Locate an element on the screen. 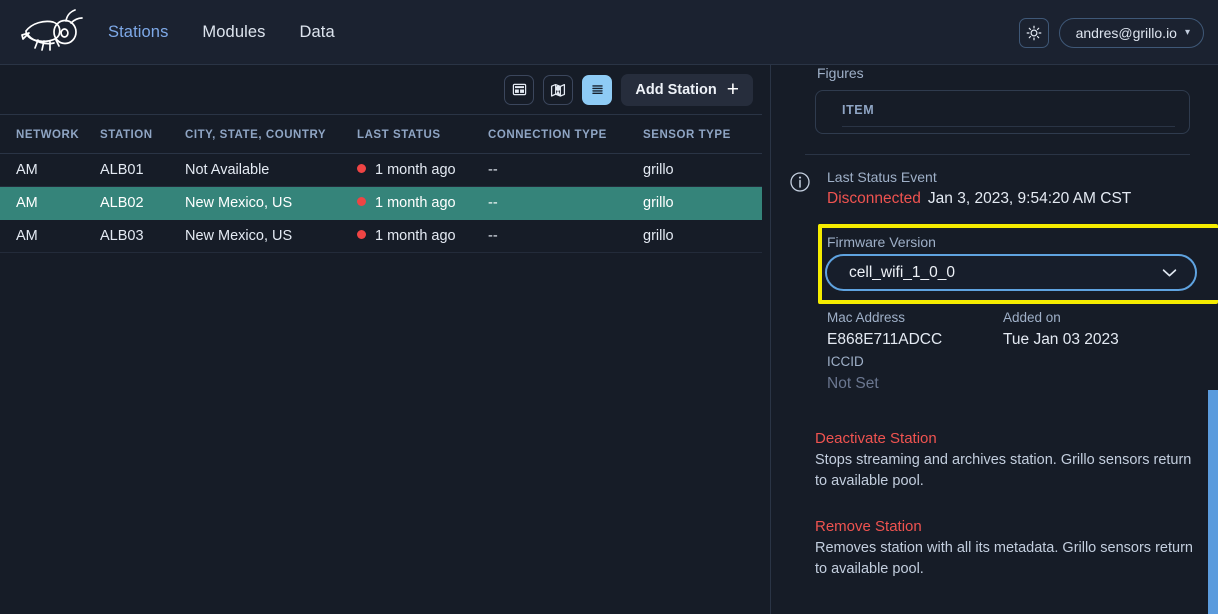 Image resolution: width=1218 pixels, height=614 pixels. list-lines-icon is located at coordinates (597, 90).